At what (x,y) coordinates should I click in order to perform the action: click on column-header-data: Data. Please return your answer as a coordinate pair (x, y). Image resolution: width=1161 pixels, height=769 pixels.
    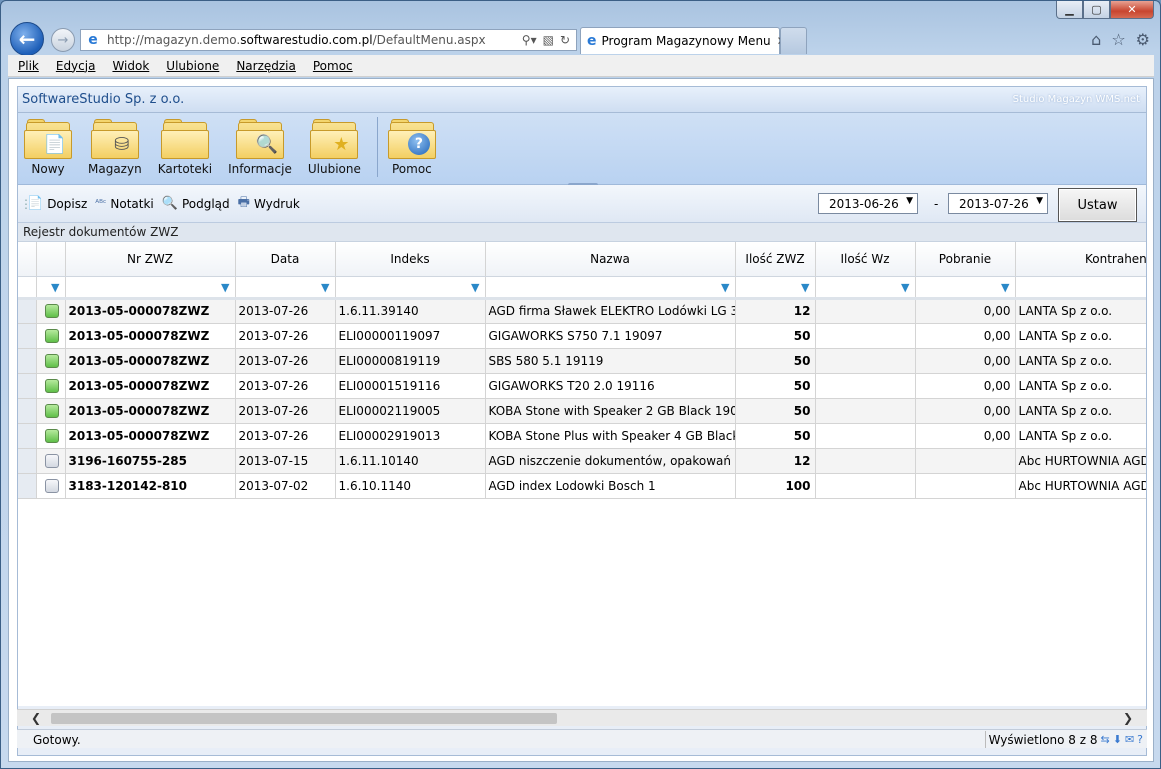
    Looking at the image, I should click on (285, 259).